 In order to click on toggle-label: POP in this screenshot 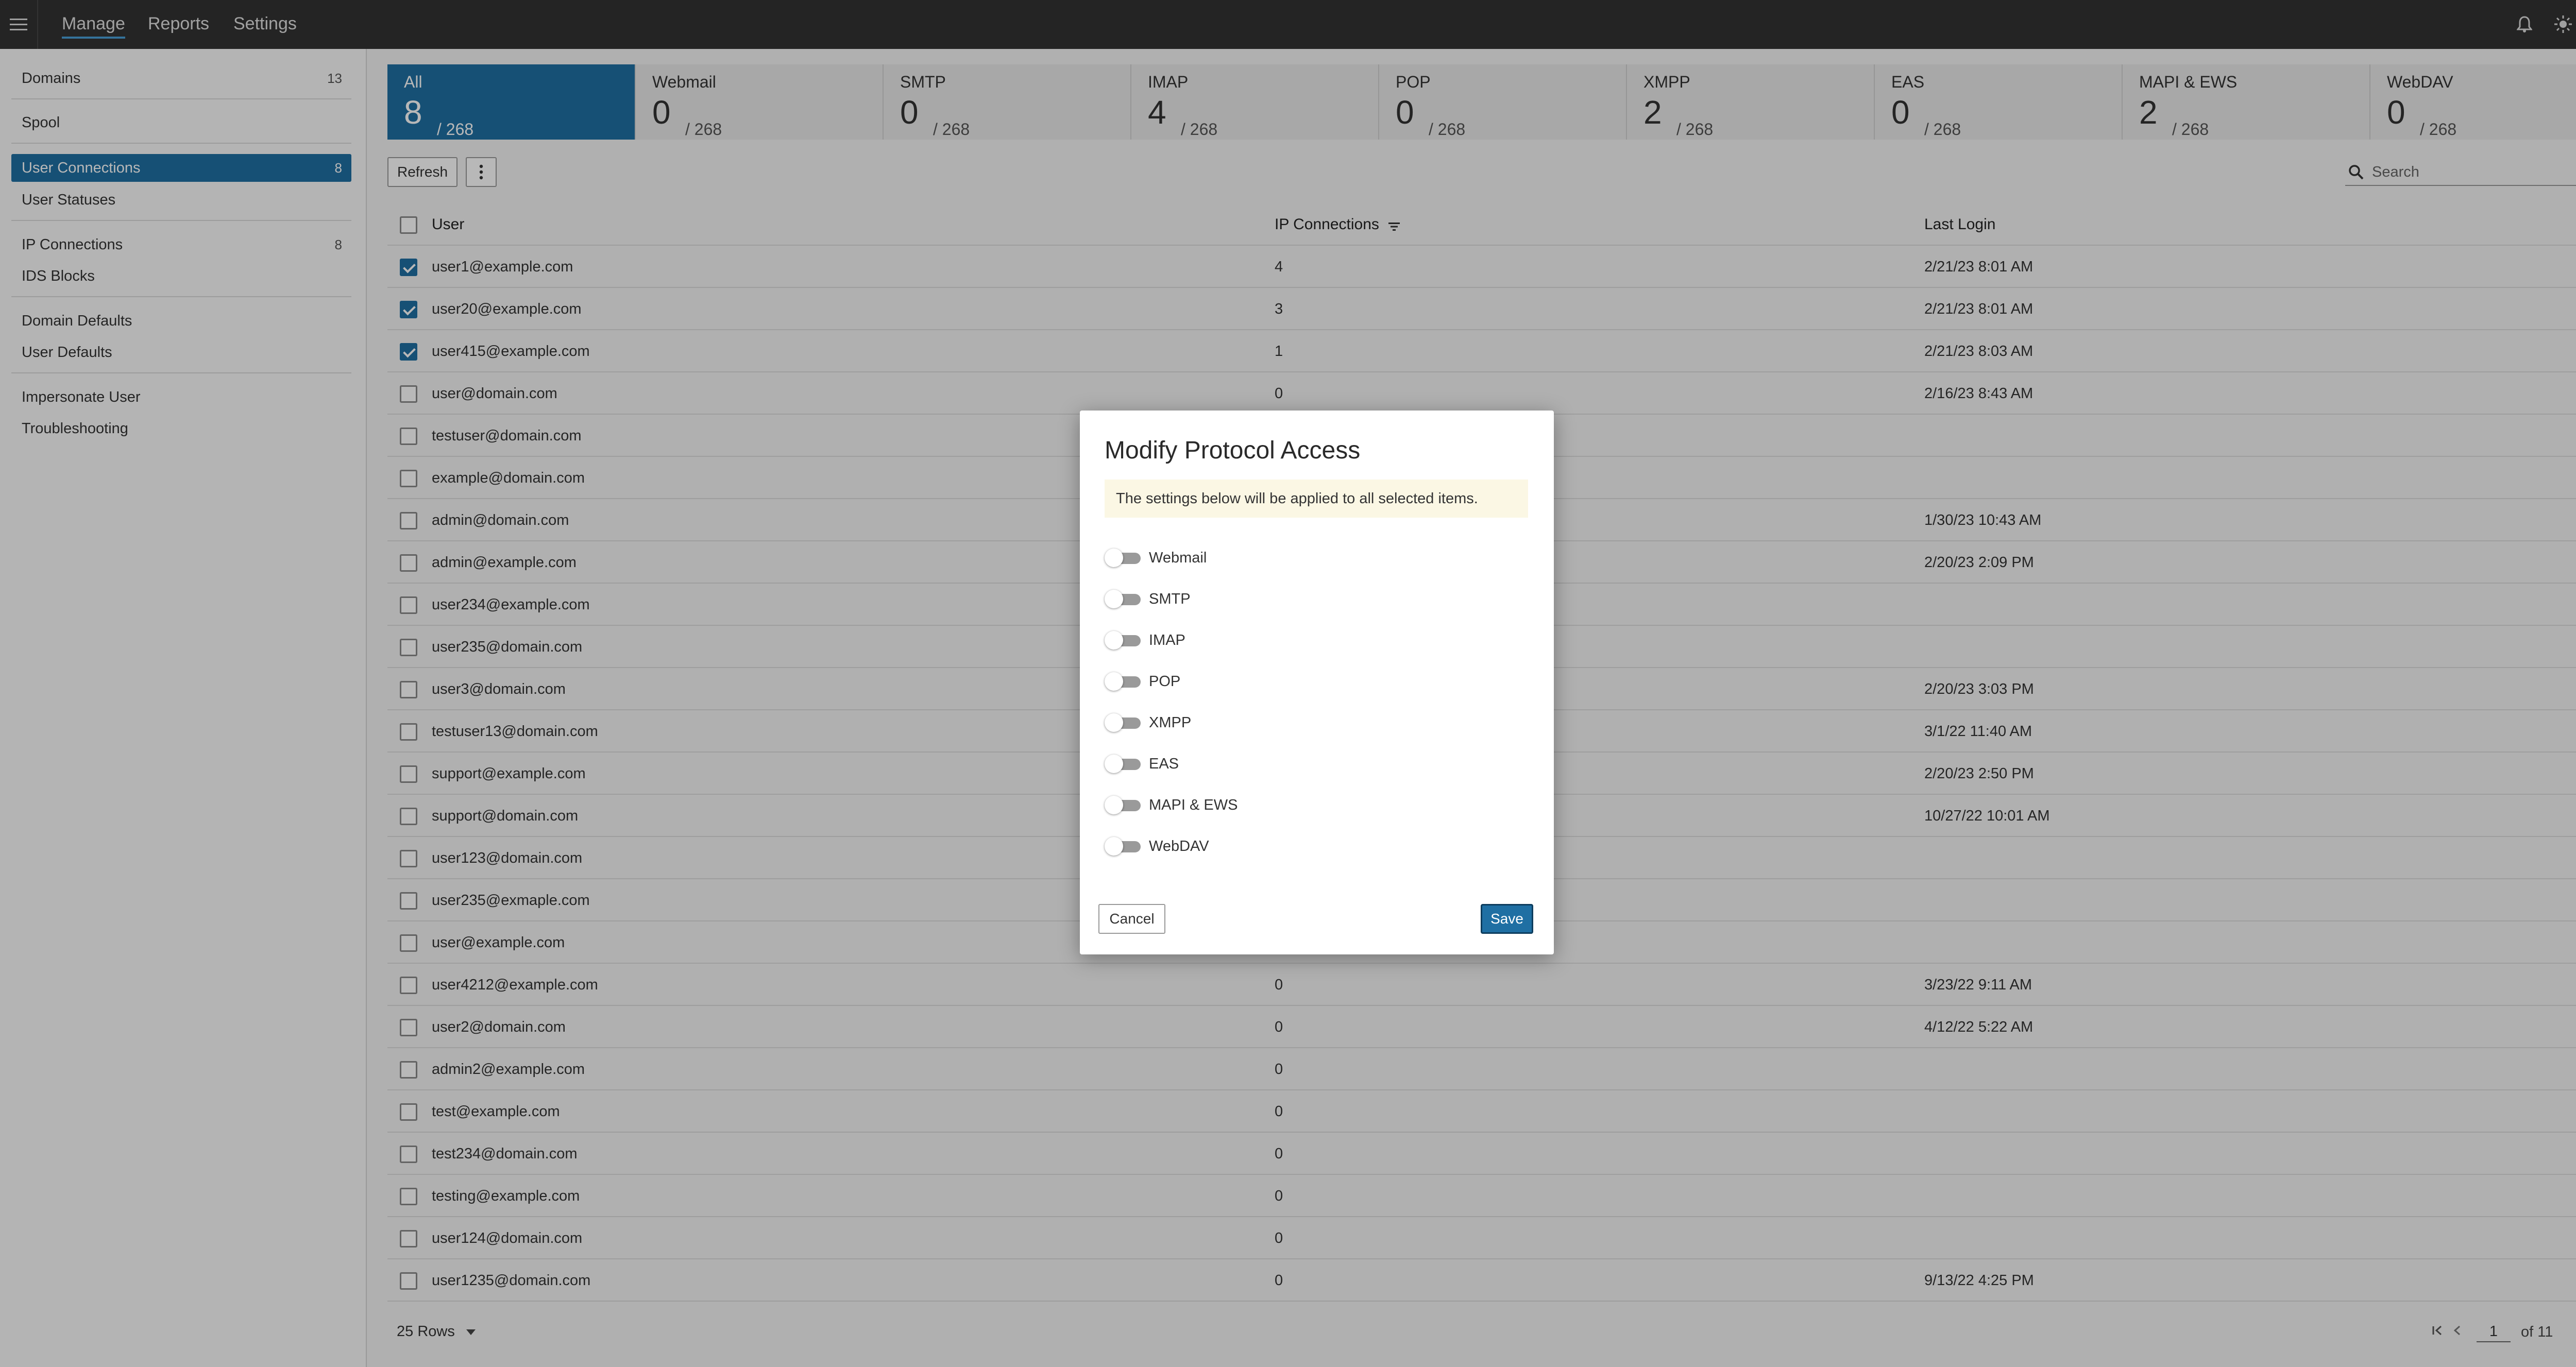, I will do `click(1165, 682)`.